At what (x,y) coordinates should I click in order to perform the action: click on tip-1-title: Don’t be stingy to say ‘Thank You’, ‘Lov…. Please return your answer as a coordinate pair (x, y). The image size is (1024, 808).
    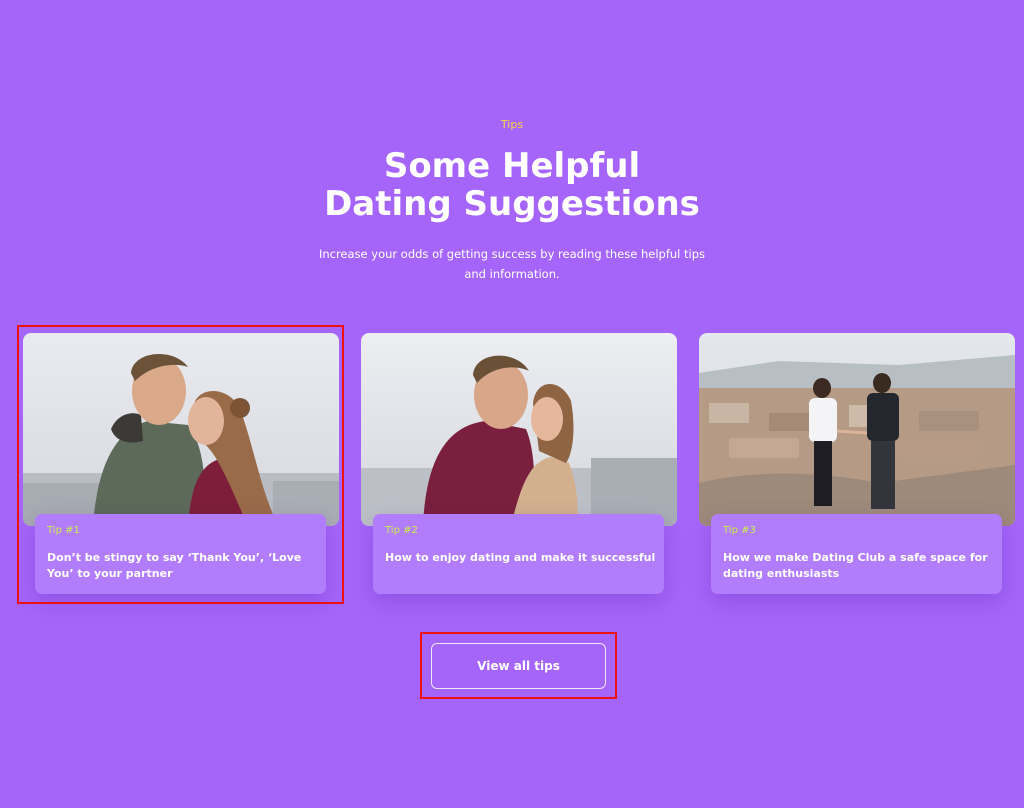
    Looking at the image, I should click on (183, 566).